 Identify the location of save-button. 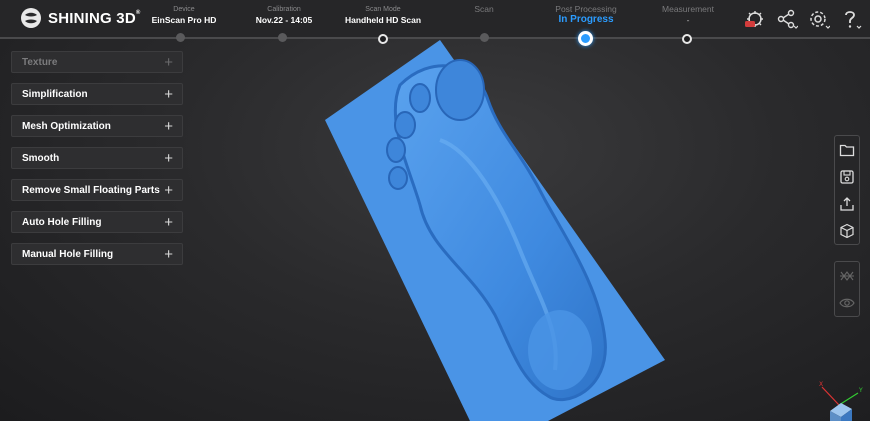
(847, 176).